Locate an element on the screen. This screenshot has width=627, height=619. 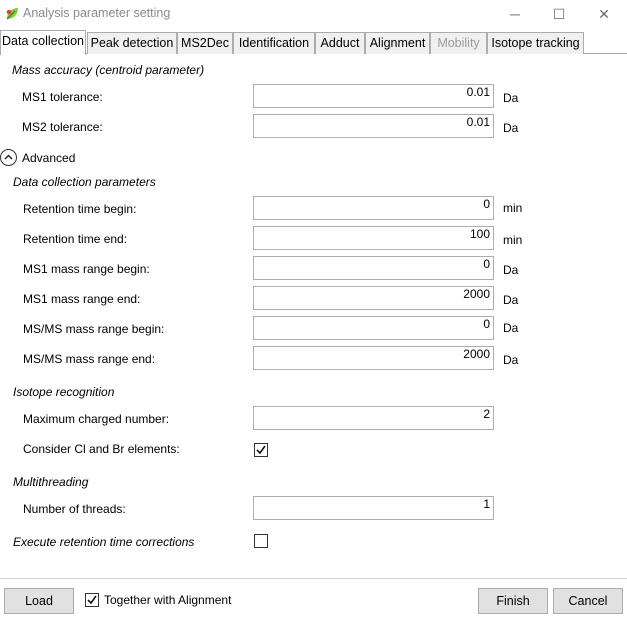
ms1-range-end-label: MS1 mass range end: is located at coordinates (82, 299).